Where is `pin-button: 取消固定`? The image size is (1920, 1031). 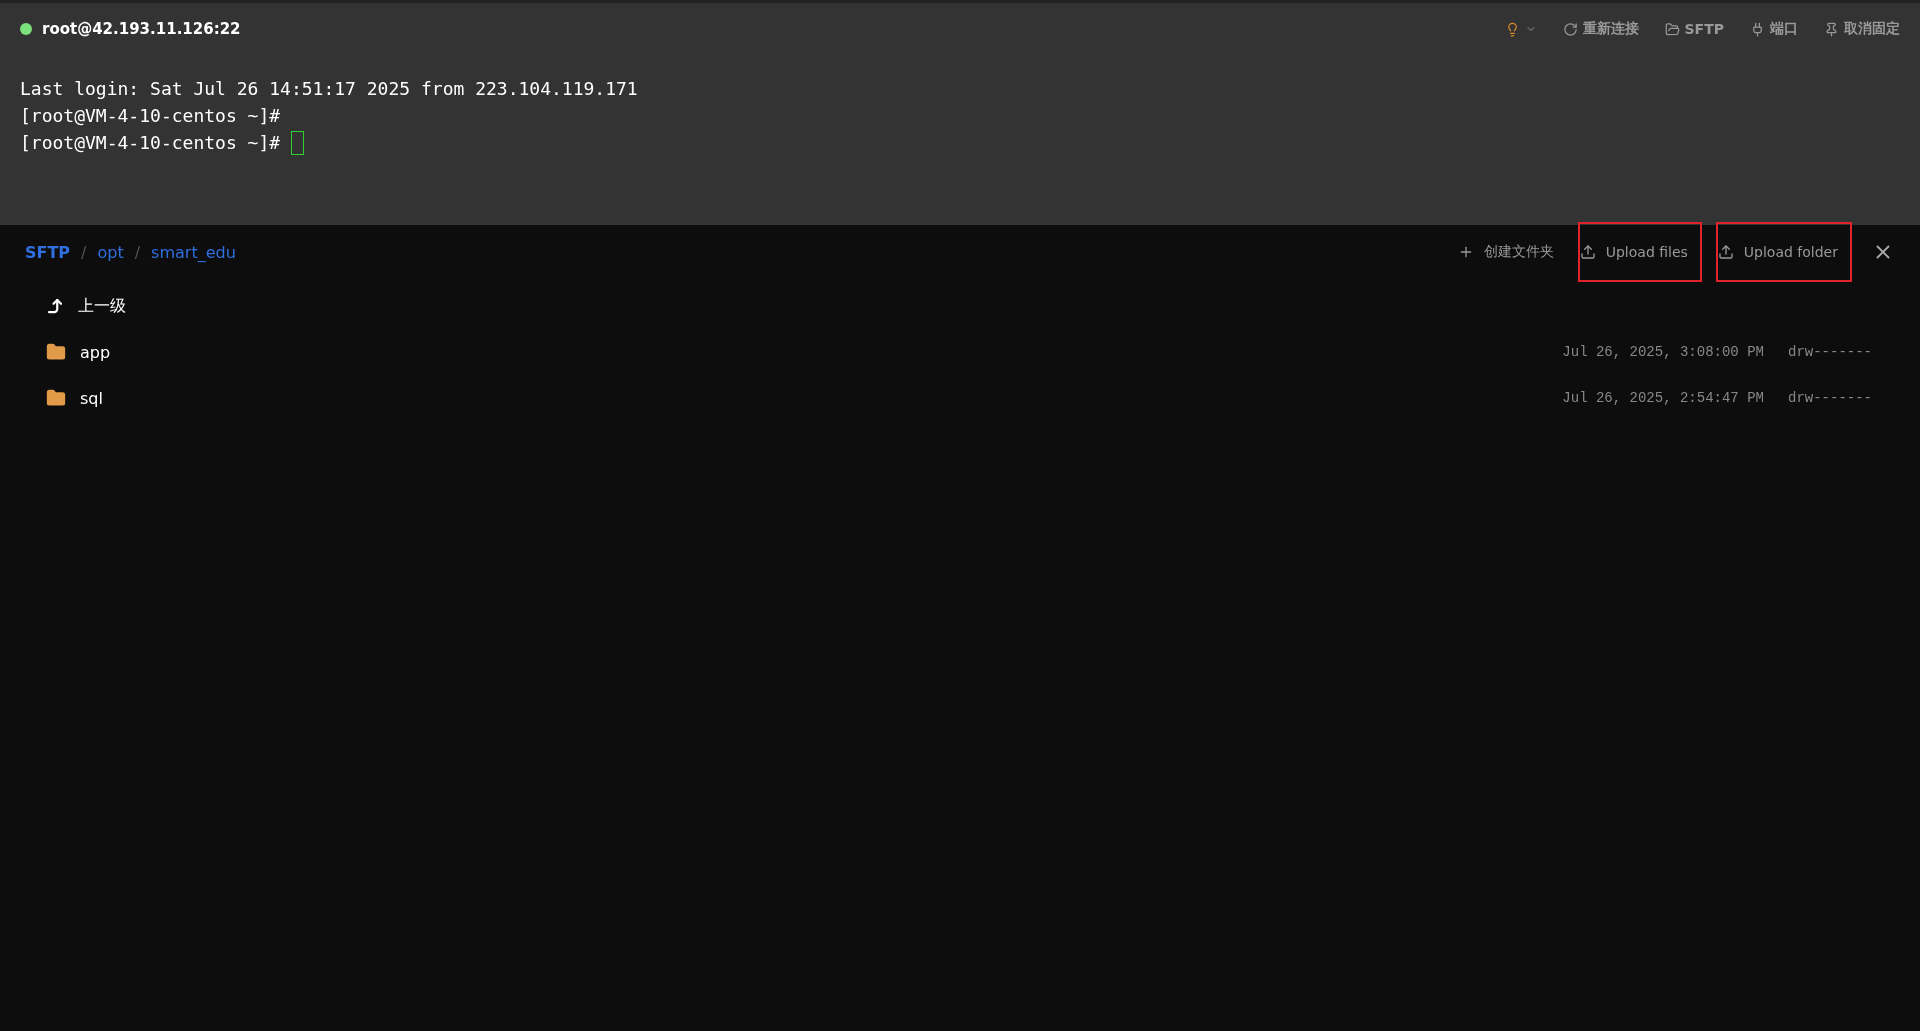 pin-button: 取消固定 is located at coordinates (1862, 29).